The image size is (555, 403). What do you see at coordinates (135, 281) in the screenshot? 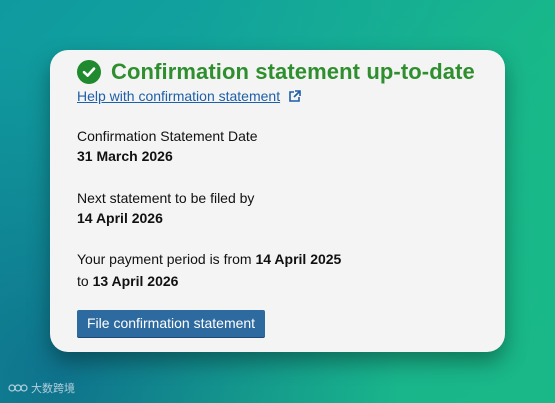
I see `payment-period-to: 13 April 2026` at bounding box center [135, 281].